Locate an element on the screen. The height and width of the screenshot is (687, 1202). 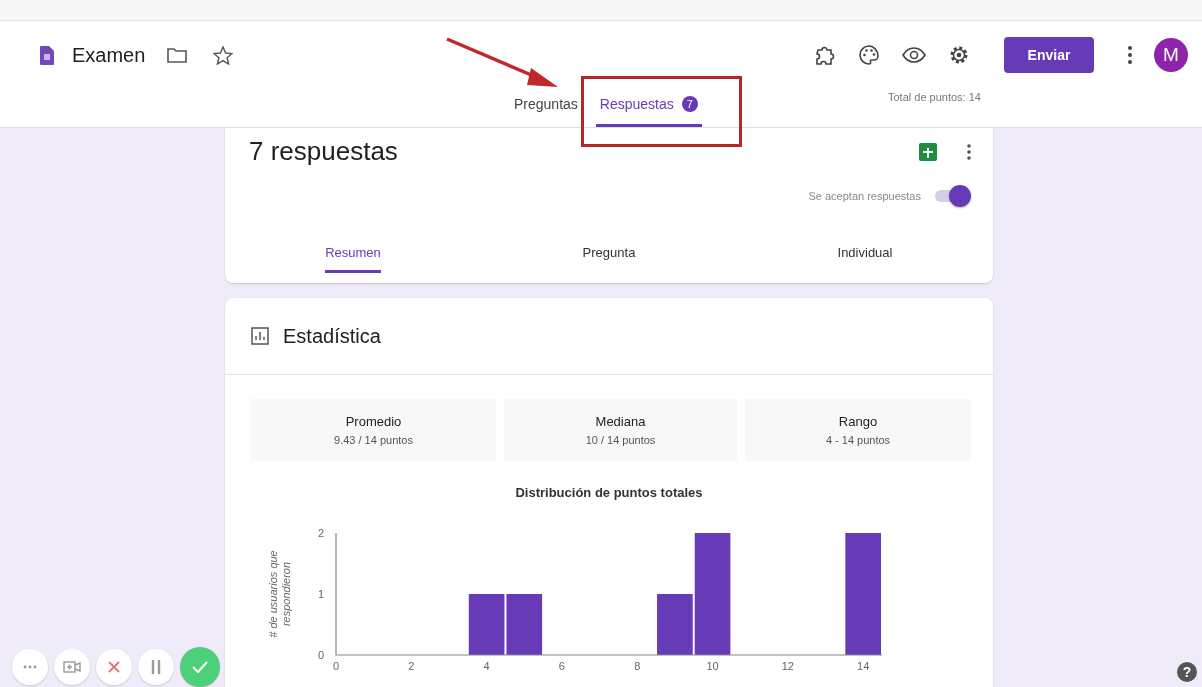
dots-icon is located at coordinates (30, 667).